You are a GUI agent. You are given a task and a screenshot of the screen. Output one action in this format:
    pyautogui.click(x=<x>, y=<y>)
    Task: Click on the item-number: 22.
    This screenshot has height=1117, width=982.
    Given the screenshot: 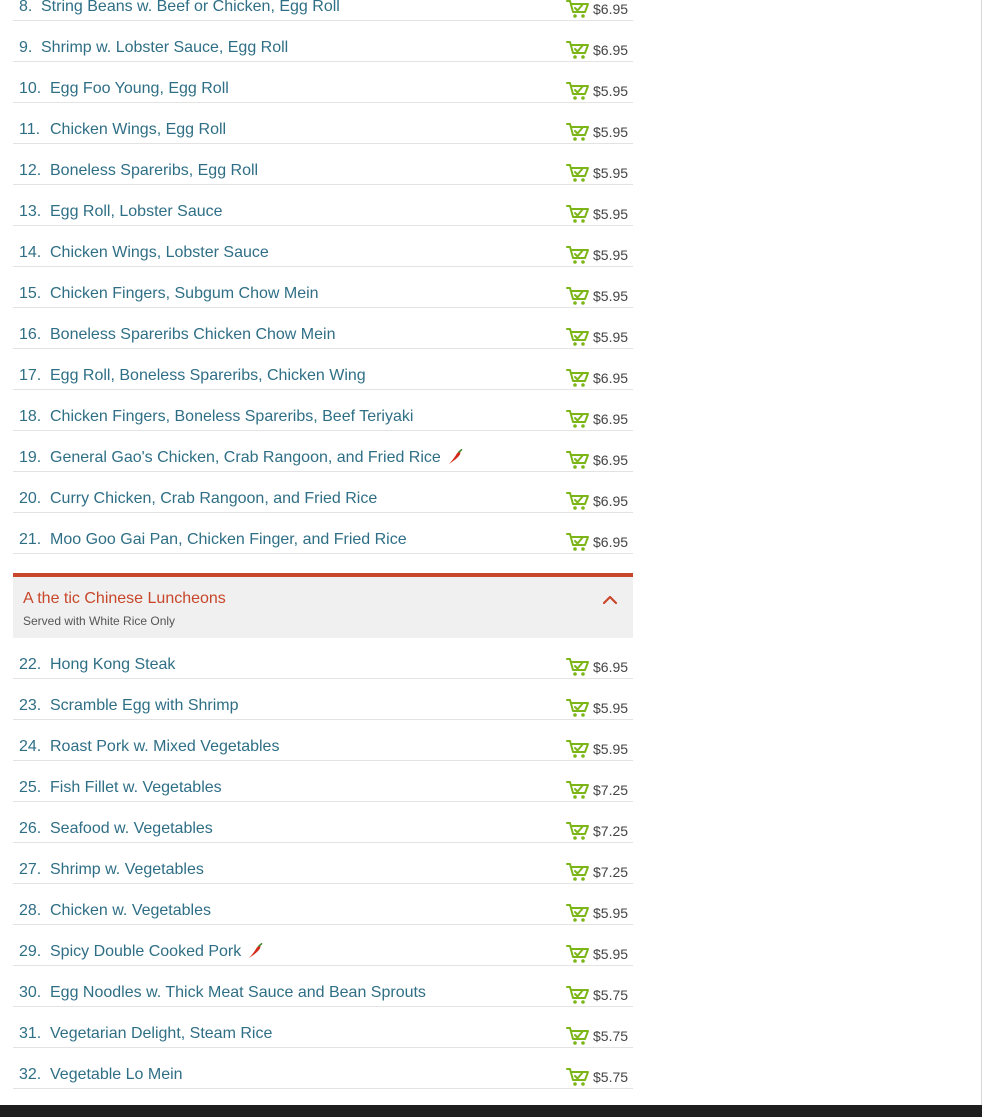 What is the action you would take?
    pyautogui.click(x=30, y=664)
    